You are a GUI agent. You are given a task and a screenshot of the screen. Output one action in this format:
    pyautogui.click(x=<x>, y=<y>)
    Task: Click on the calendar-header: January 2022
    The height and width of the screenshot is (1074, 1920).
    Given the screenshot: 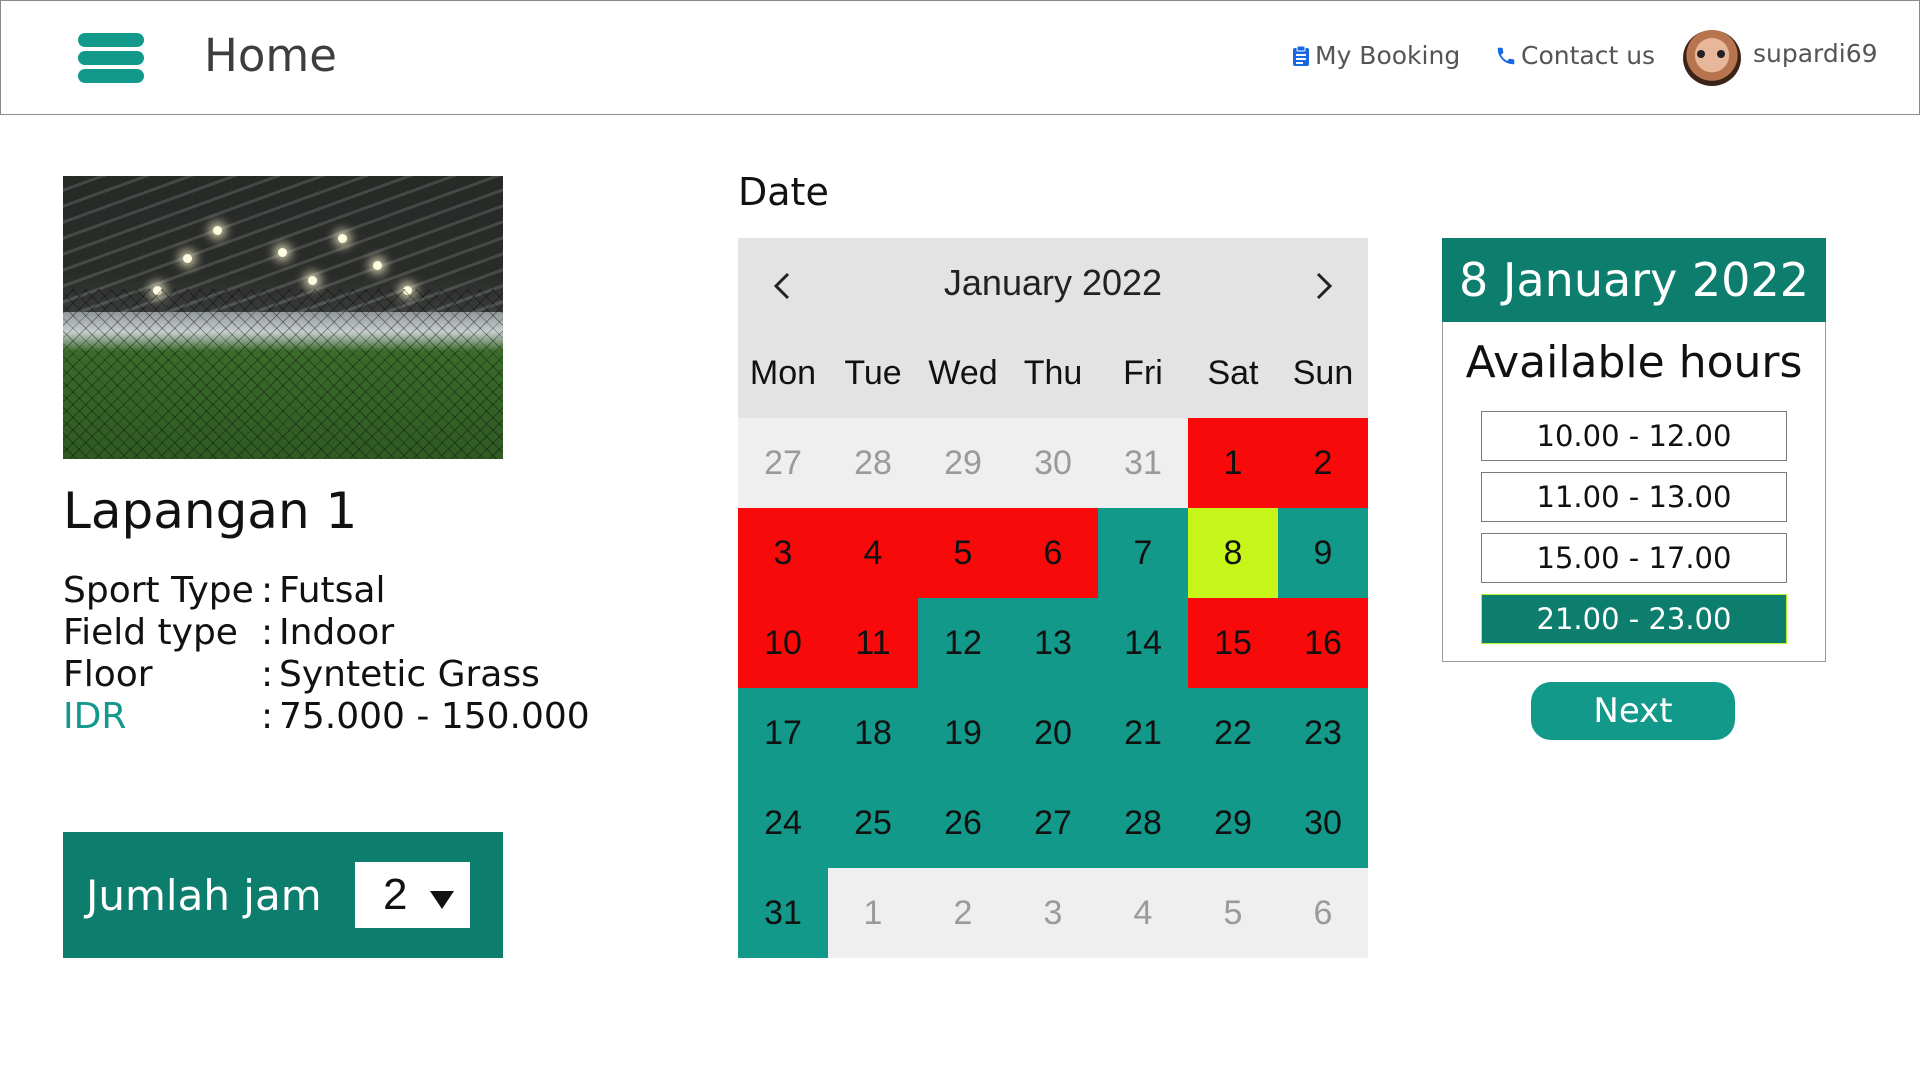 What is the action you would take?
    pyautogui.click(x=1053, y=283)
    